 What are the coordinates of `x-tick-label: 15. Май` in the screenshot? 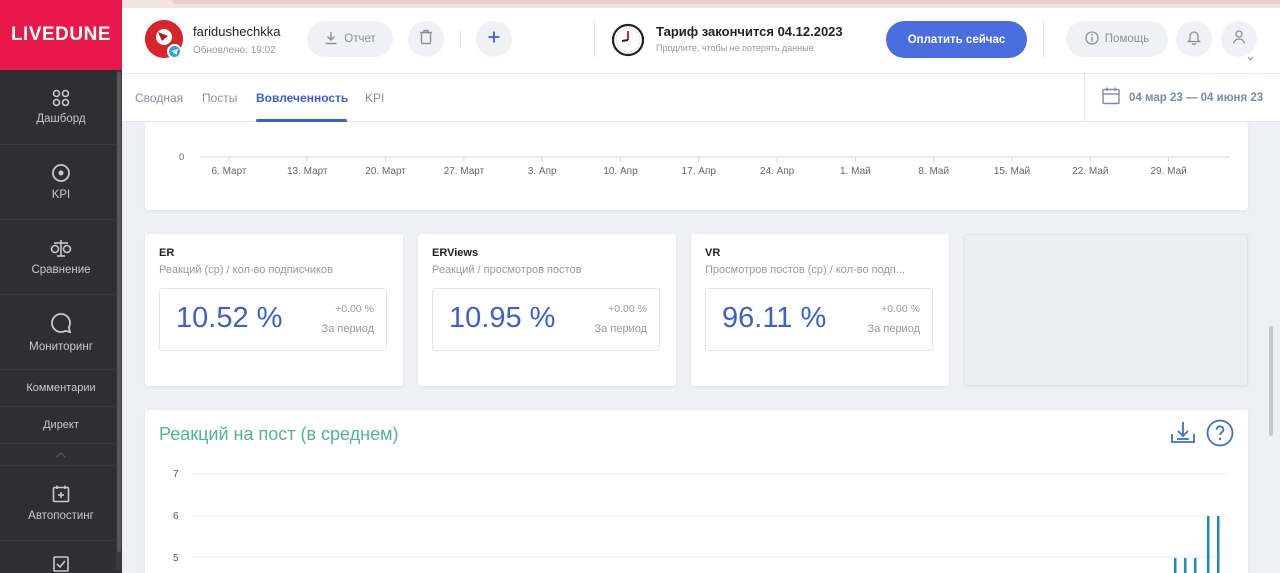 It's located at (1012, 171).